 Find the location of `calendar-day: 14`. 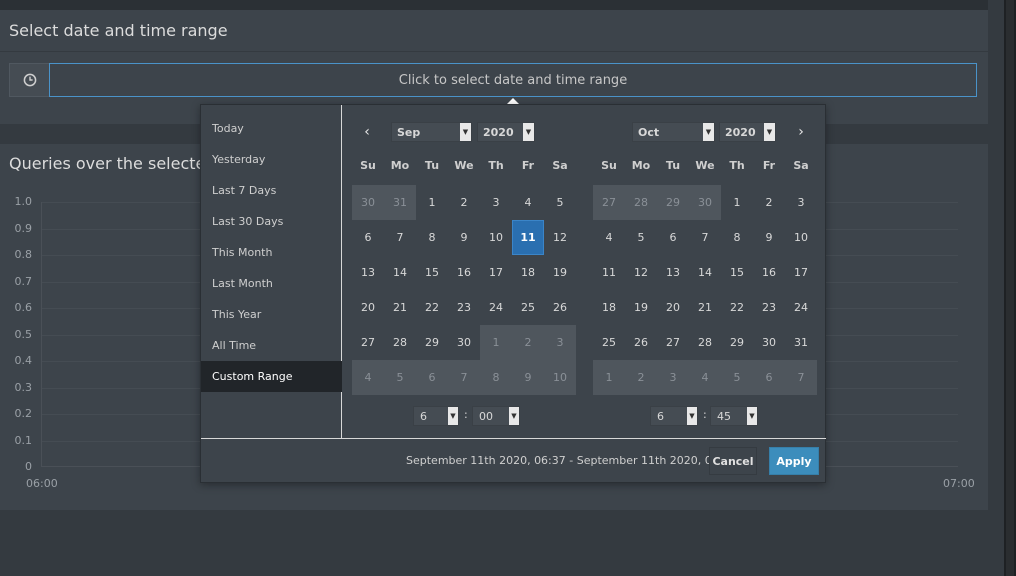

calendar-day: 14 is located at coordinates (400, 272).